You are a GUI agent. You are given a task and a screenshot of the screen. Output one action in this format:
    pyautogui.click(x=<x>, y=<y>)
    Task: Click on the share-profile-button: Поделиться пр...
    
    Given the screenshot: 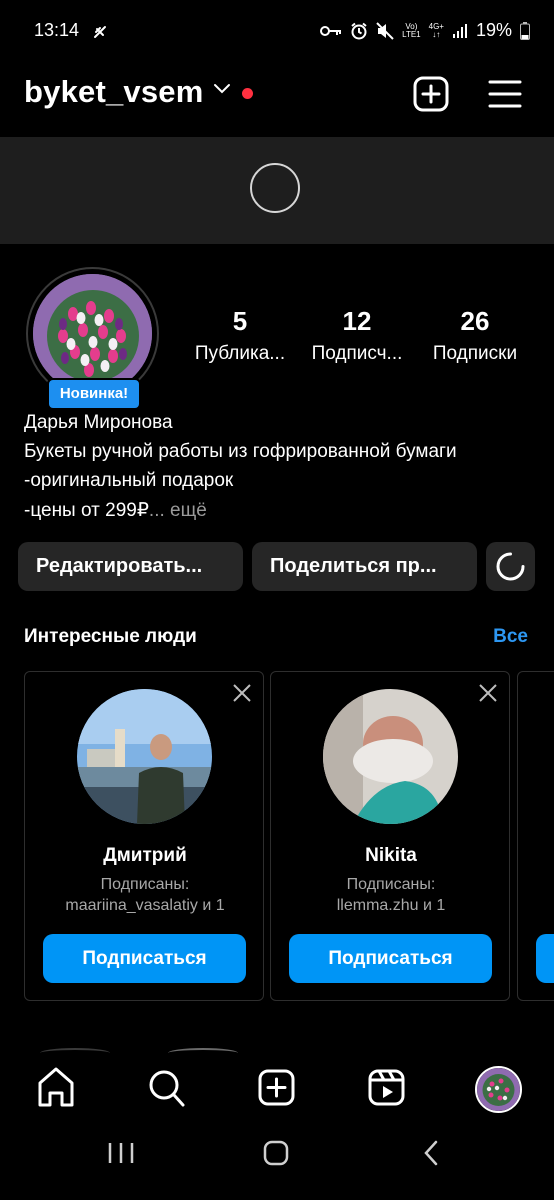 What is the action you would take?
    pyautogui.click(x=364, y=566)
    